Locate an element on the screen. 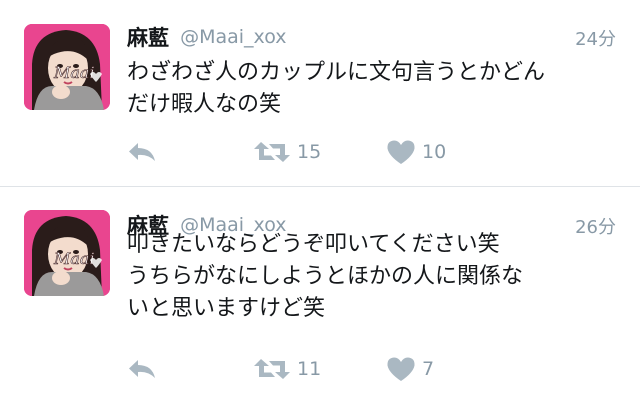 Image resolution: width=640 pixels, height=408 pixels. tweet-text-line: わざわざ人のカップルに文句言うとかどん is located at coordinates (336, 72).